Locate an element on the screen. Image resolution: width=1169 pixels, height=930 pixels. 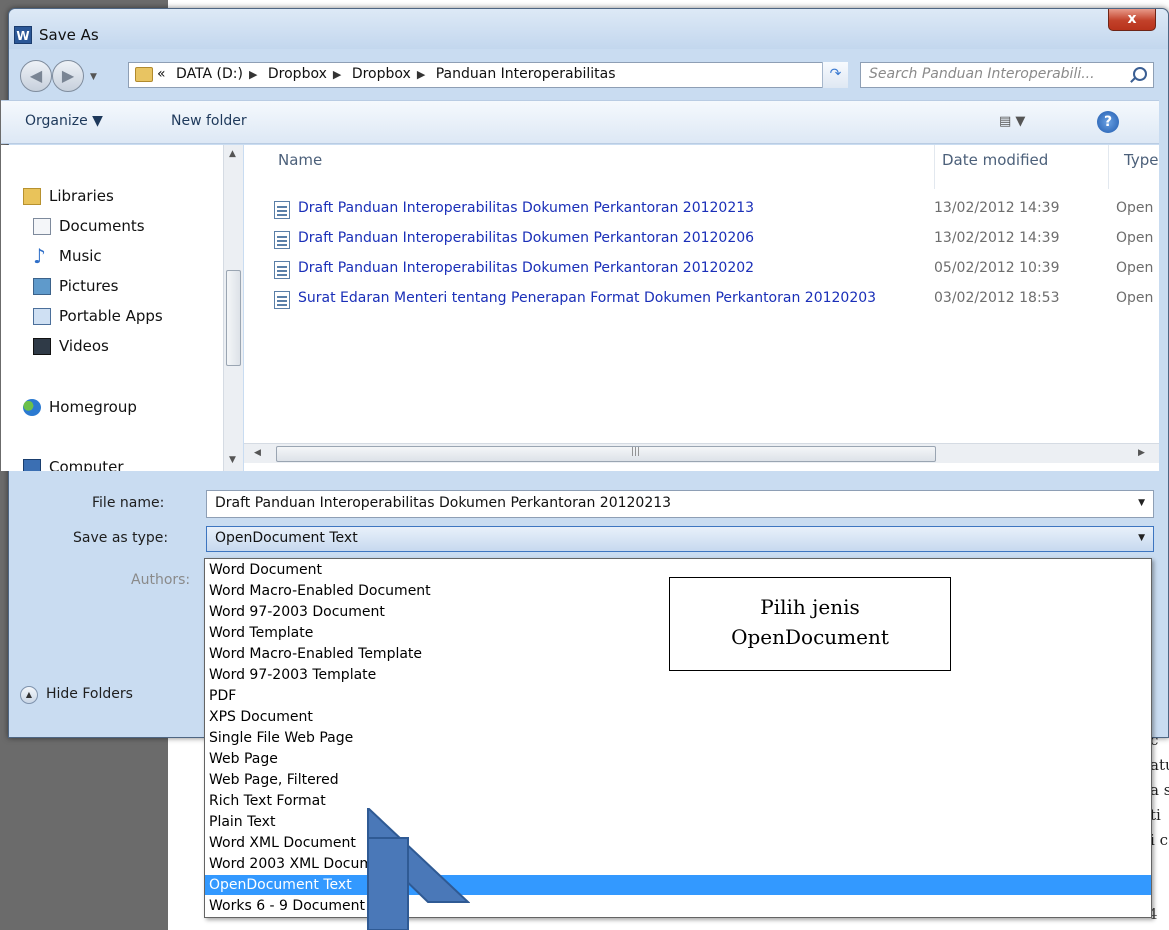
refresh-button: ↷ is located at coordinates (835, 75).